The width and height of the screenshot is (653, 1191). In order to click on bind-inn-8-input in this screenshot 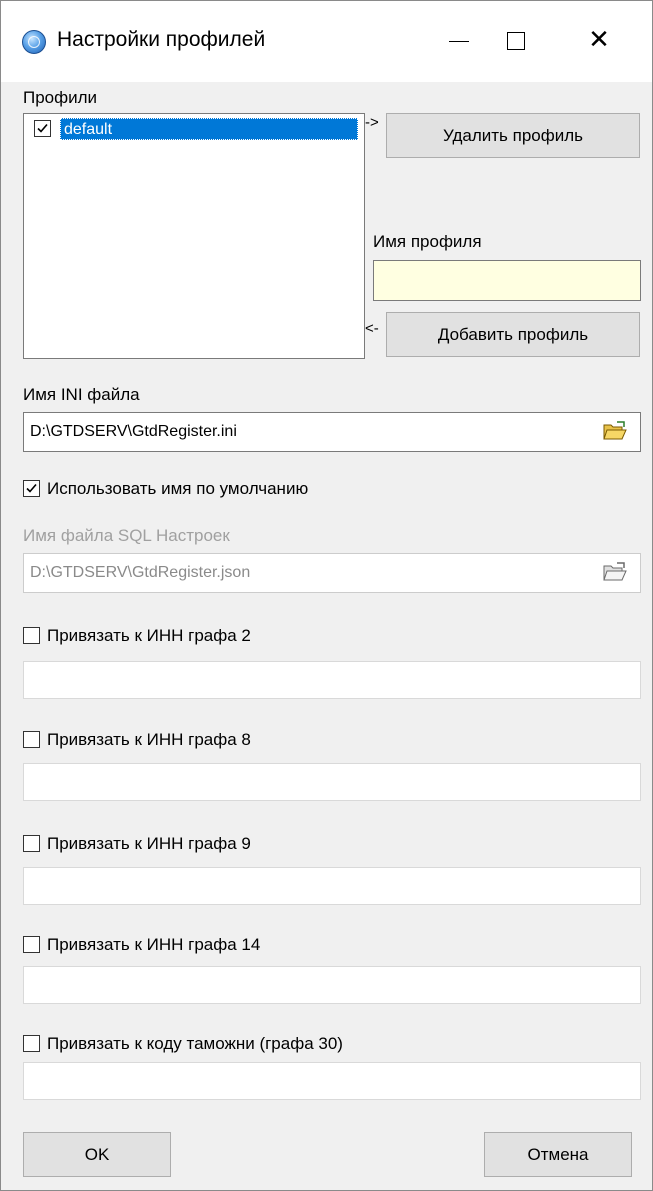, I will do `click(332, 782)`.